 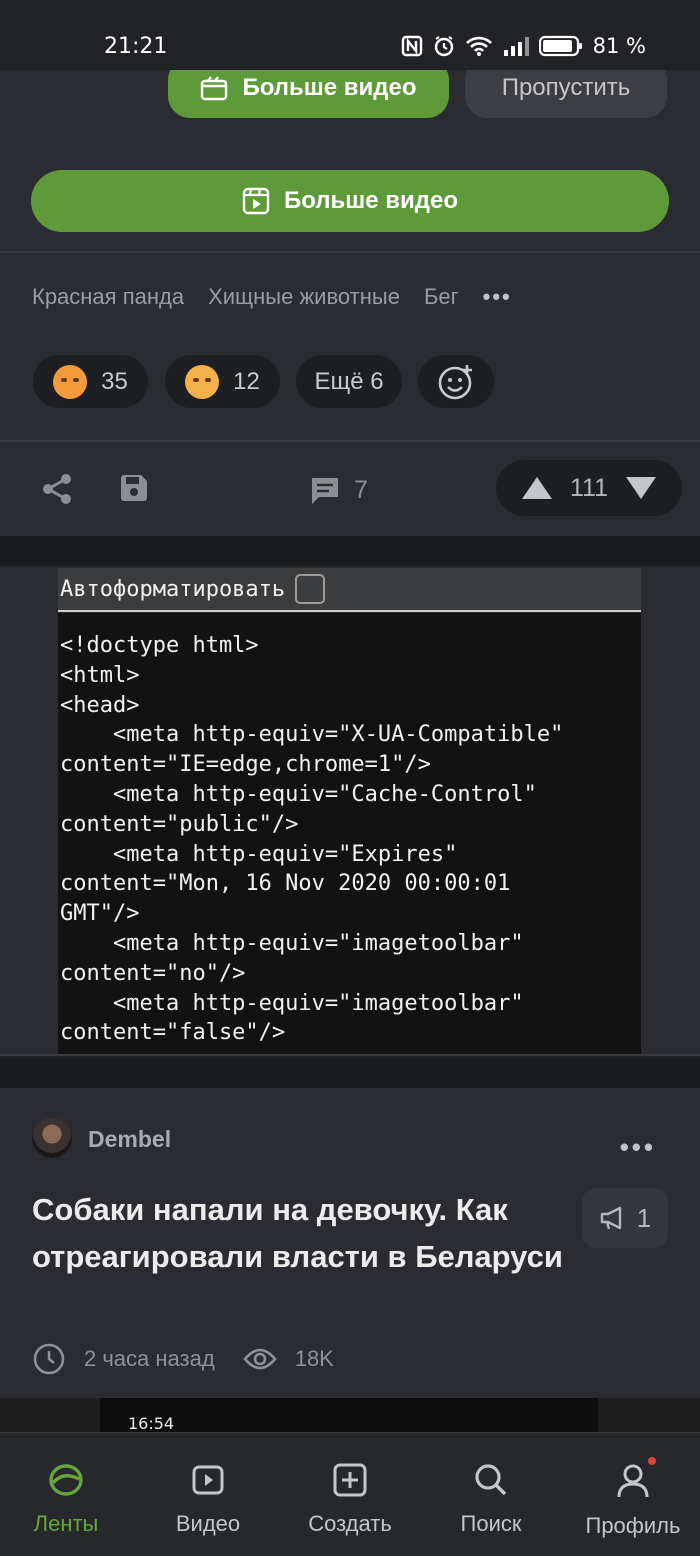 I want to click on signal-icon, so click(x=516, y=46).